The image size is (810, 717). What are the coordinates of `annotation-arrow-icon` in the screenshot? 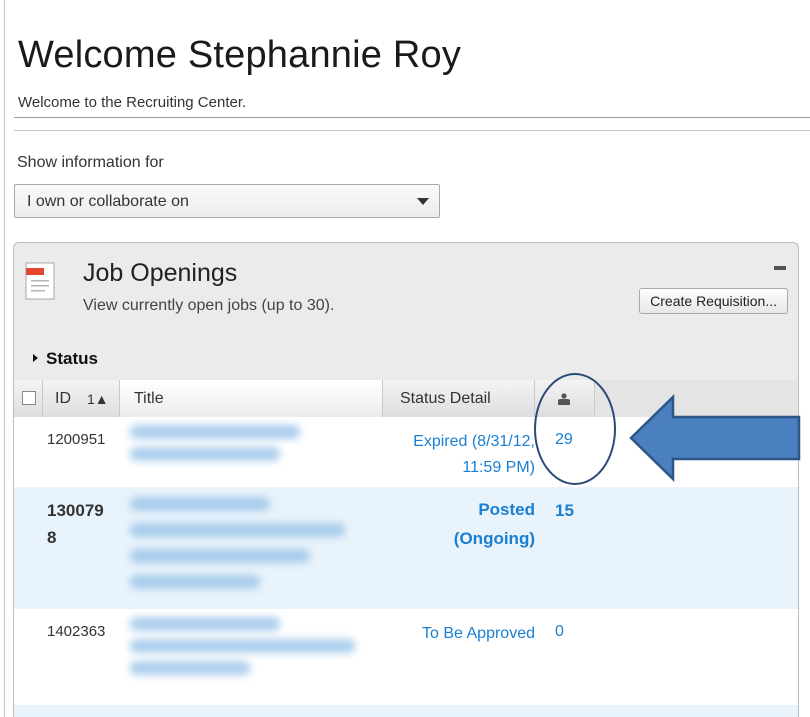 It's located at (715, 438).